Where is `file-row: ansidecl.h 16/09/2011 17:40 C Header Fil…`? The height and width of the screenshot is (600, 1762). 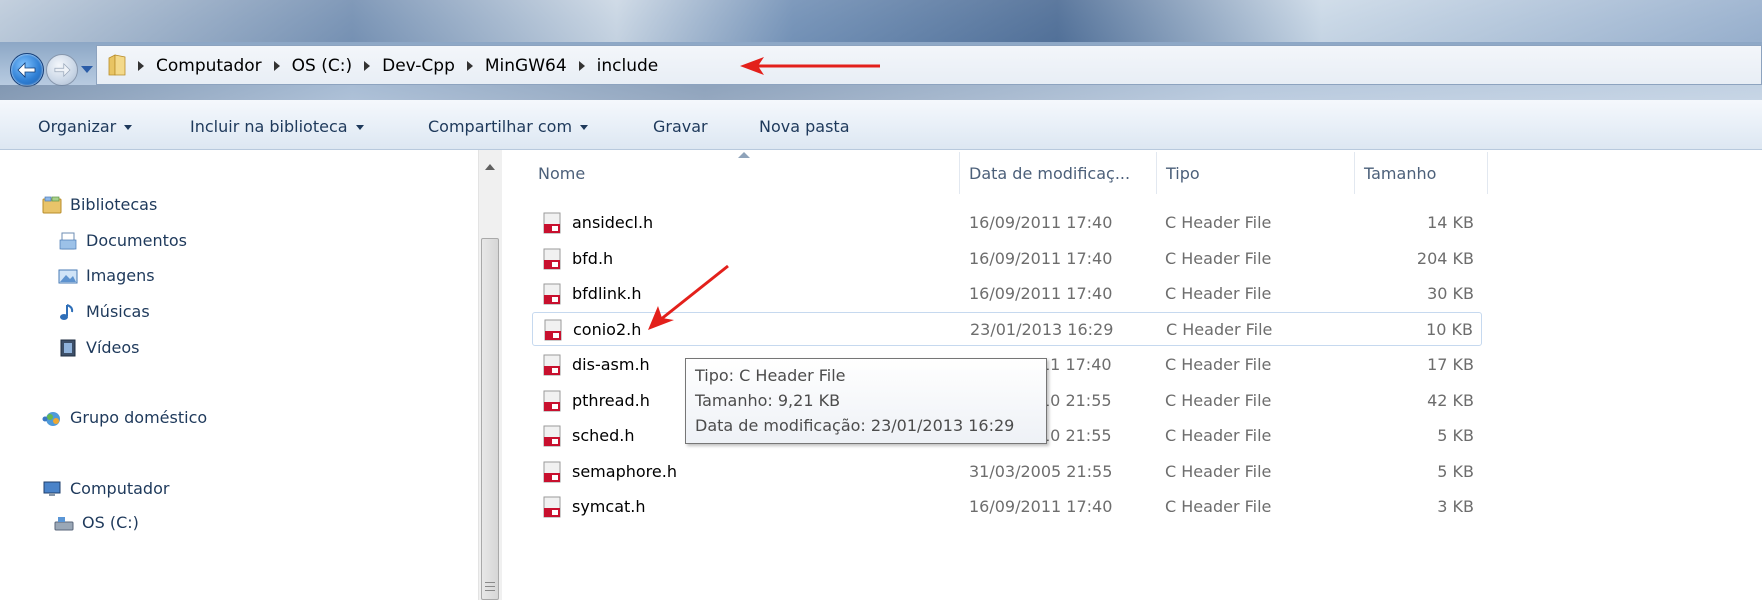 file-row: ansidecl.h 16/09/2011 17:40 C Header Fil… is located at coordinates (1007, 223).